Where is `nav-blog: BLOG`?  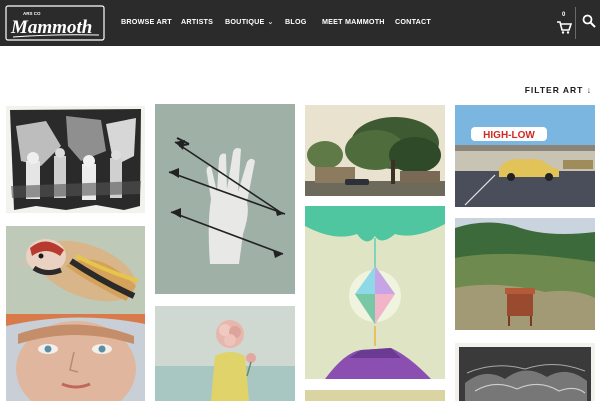 nav-blog: BLOG is located at coordinates (296, 21).